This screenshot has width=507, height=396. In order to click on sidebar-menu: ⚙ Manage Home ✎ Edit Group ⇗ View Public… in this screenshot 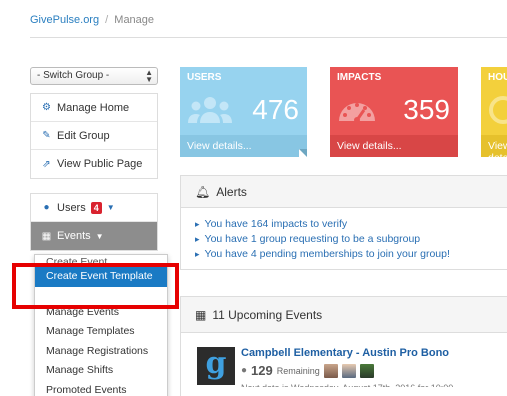, I will do `click(94, 136)`.